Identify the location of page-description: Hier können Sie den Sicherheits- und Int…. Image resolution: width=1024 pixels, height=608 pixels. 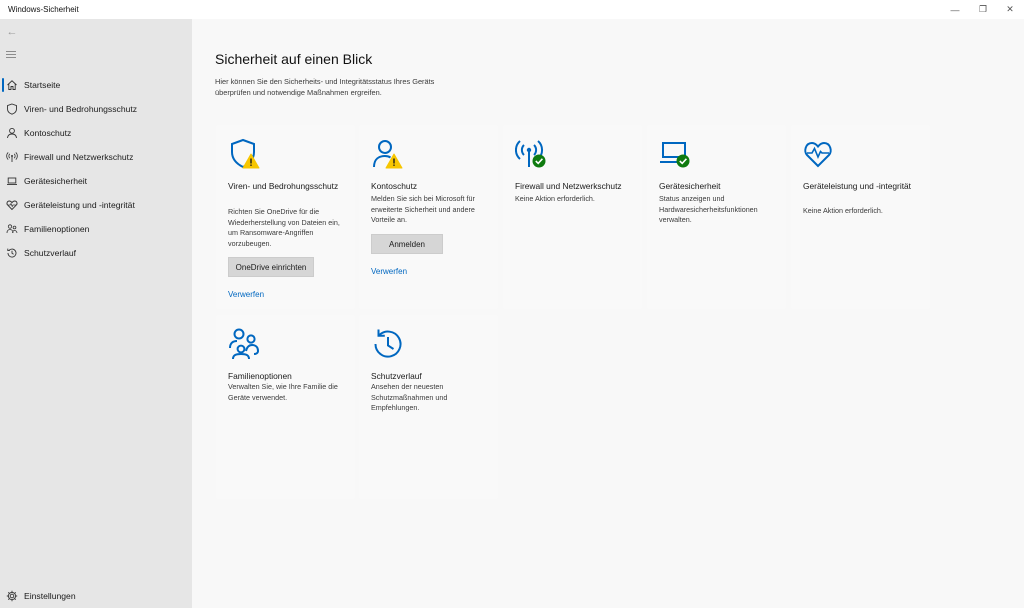
(325, 87).